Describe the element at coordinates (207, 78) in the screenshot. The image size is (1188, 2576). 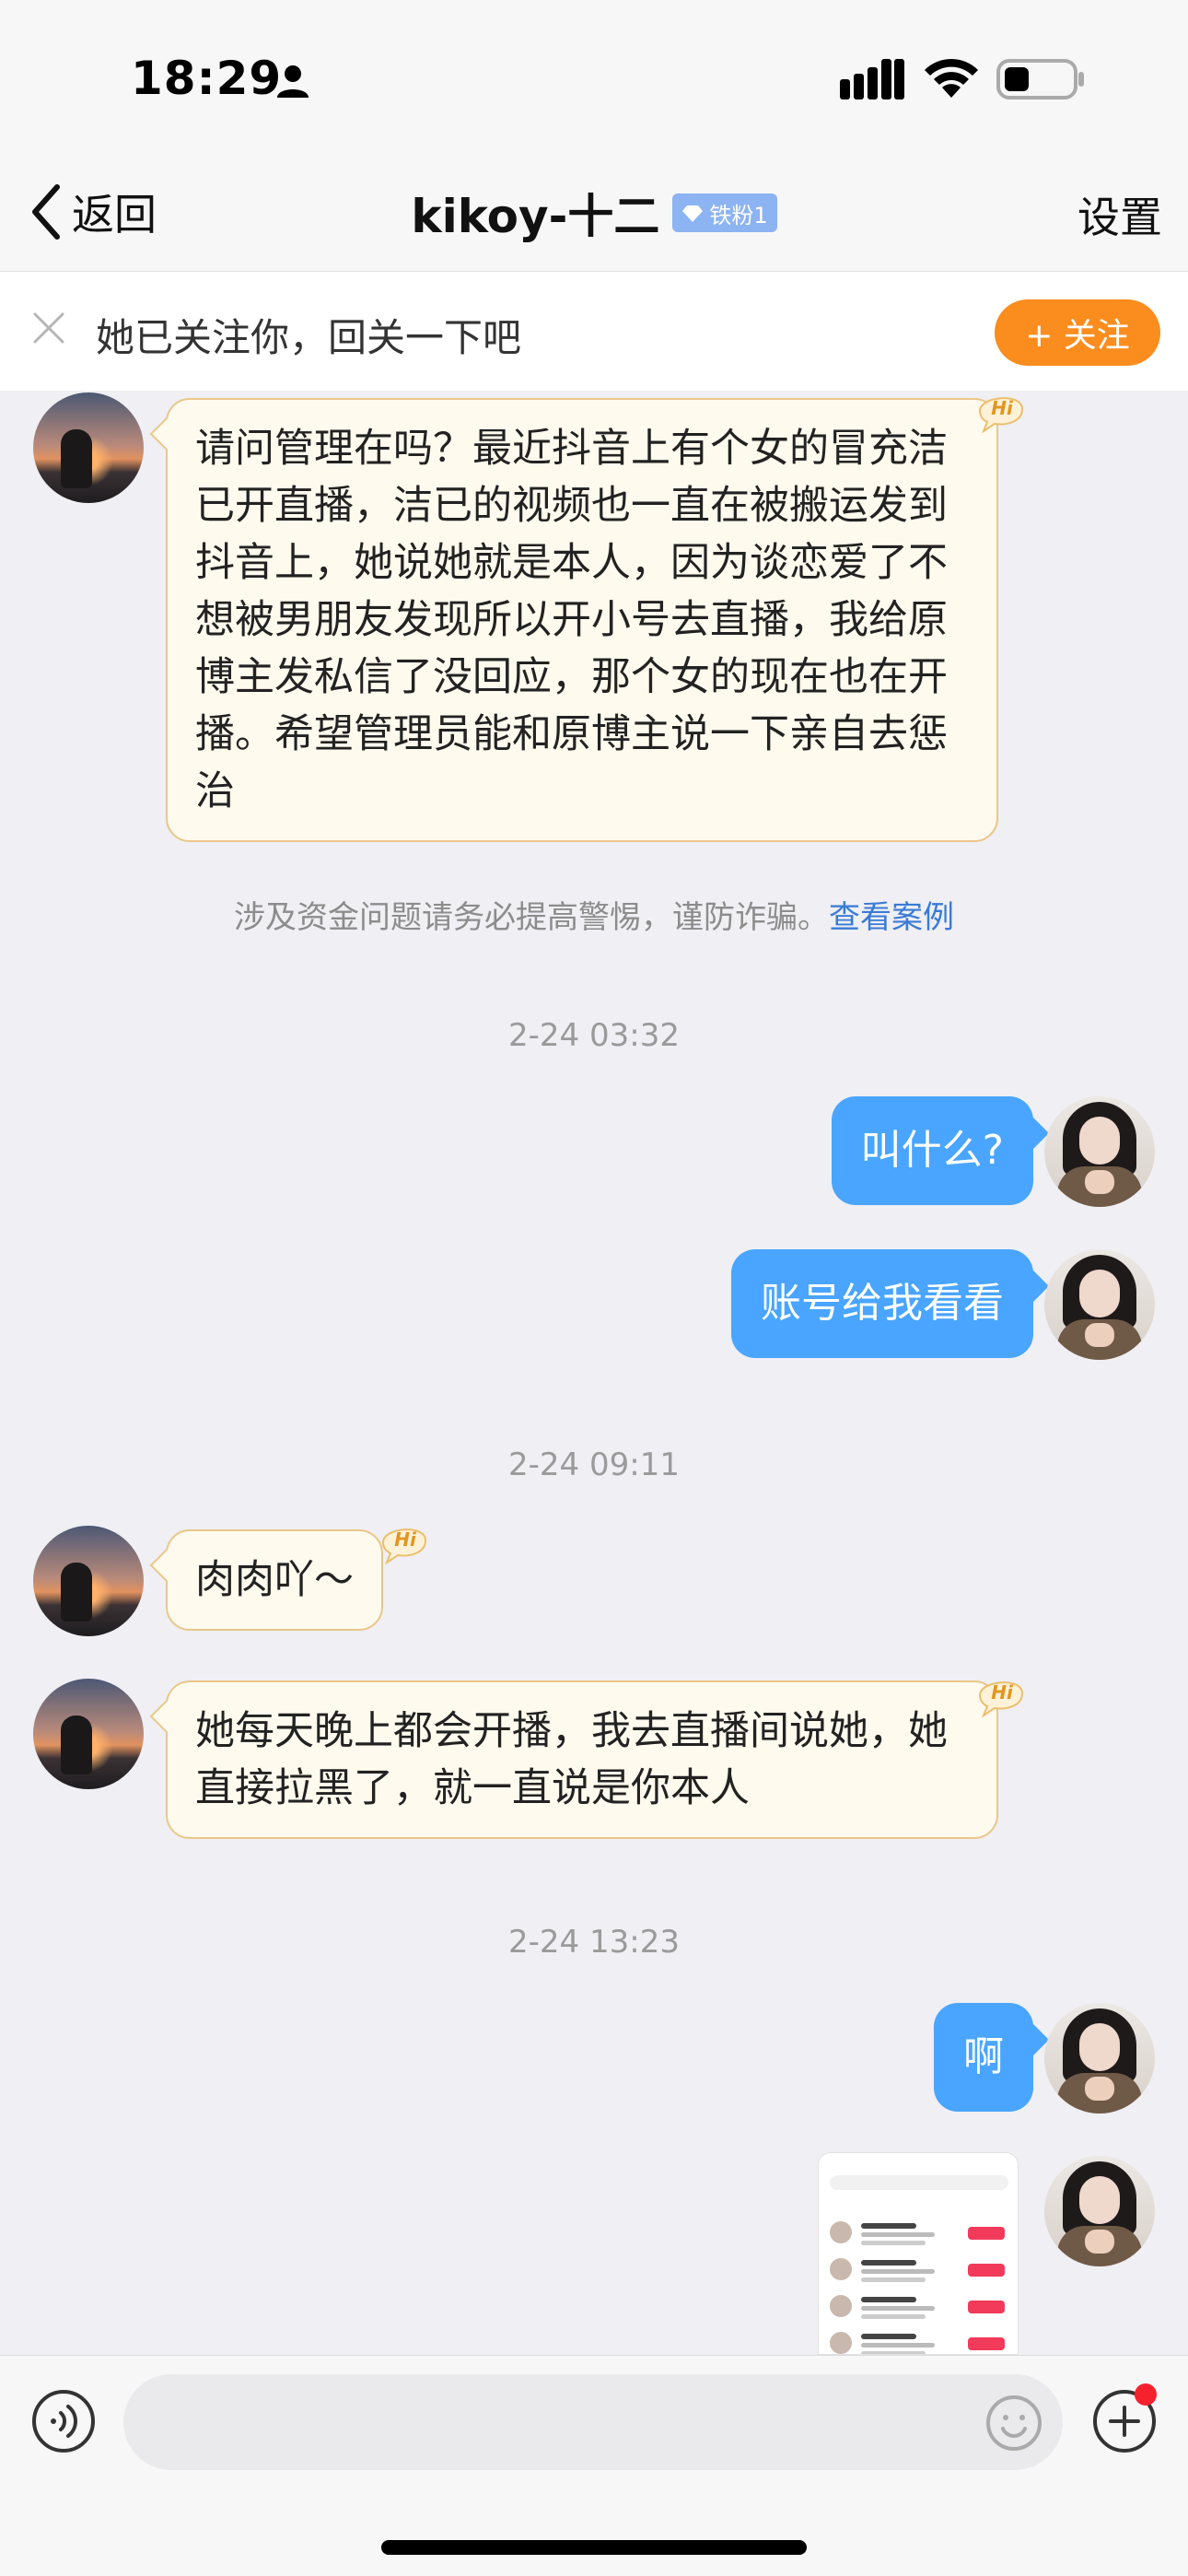
I see `status-time: 18:29` at that location.